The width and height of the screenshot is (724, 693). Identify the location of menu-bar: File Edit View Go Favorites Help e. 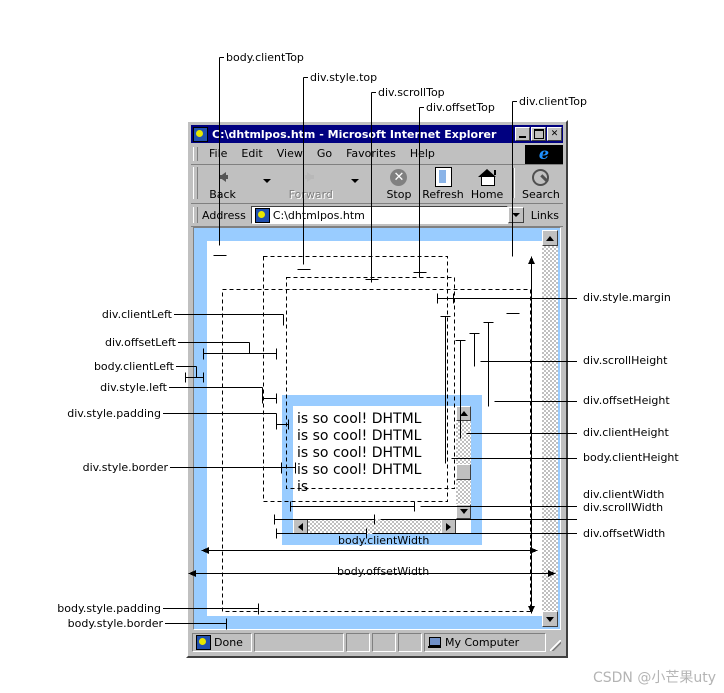
(377, 154).